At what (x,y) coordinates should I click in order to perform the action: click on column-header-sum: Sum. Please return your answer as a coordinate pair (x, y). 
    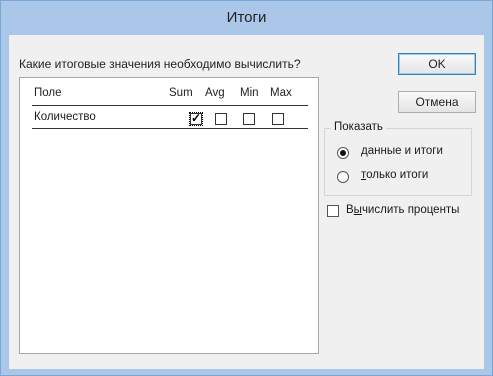
    Looking at the image, I should click on (181, 93).